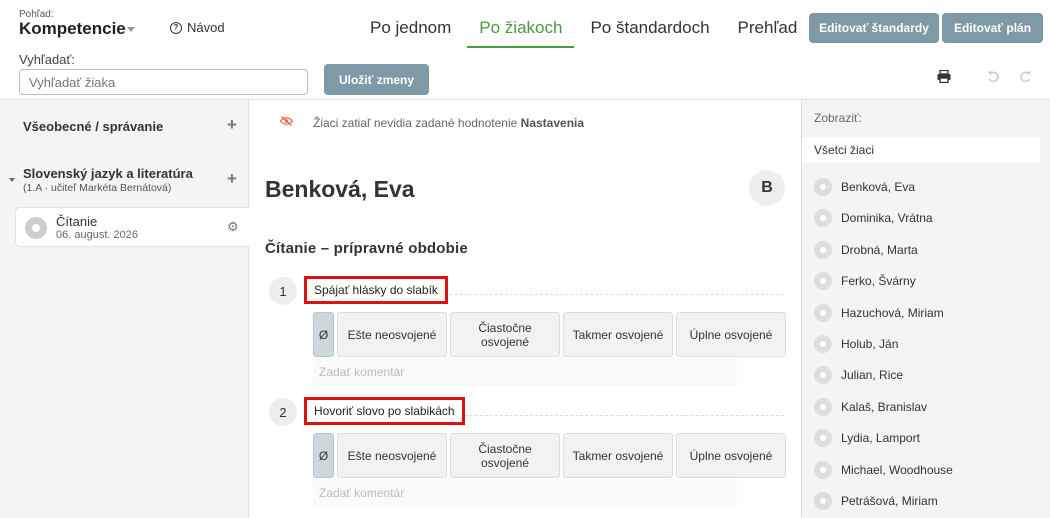  What do you see at coordinates (286, 122) in the screenshot?
I see `eye-off-icon` at bounding box center [286, 122].